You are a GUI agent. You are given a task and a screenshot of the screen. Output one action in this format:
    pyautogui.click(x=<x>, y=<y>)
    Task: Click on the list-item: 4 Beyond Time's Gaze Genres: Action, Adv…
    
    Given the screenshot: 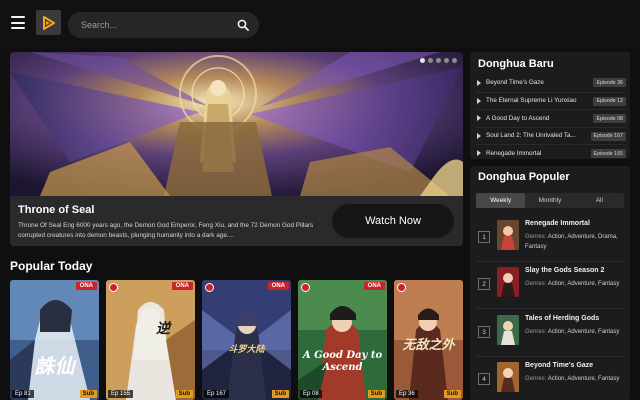 What is the action you would take?
    pyautogui.click(x=551, y=380)
    